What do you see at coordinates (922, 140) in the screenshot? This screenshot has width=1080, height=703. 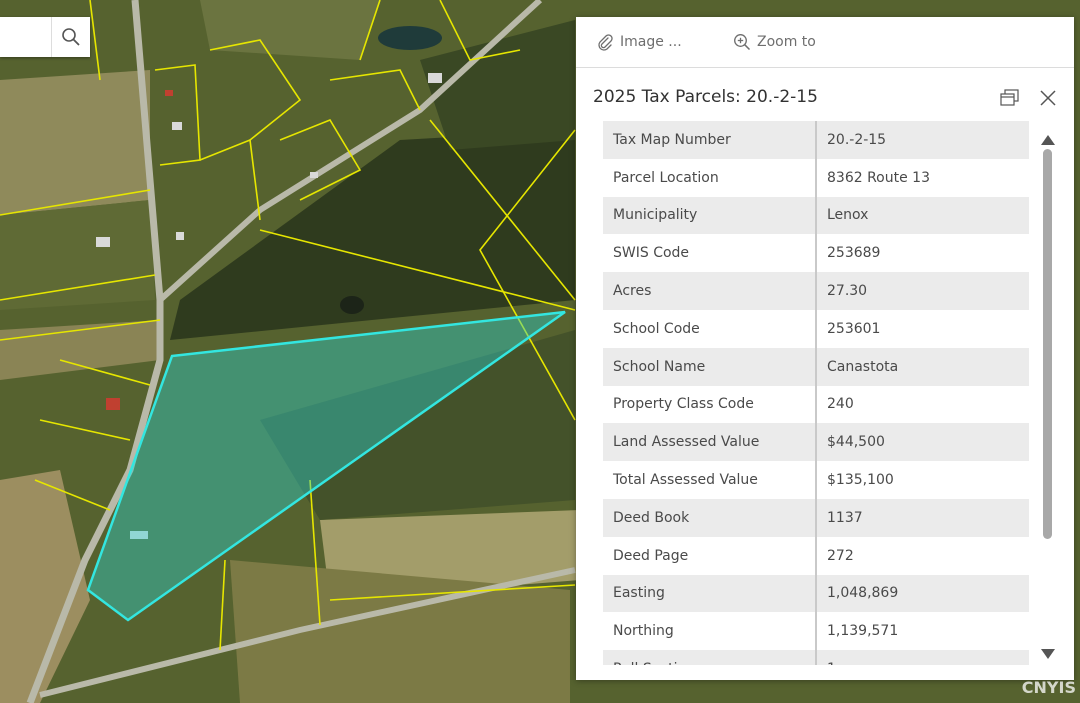 I see `attribute-value: 20.-2-15` at bounding box center [922, 140].